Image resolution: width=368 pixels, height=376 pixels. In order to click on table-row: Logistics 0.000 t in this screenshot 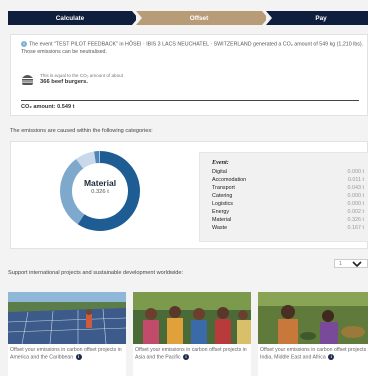, I will do `click(288, 205)`.